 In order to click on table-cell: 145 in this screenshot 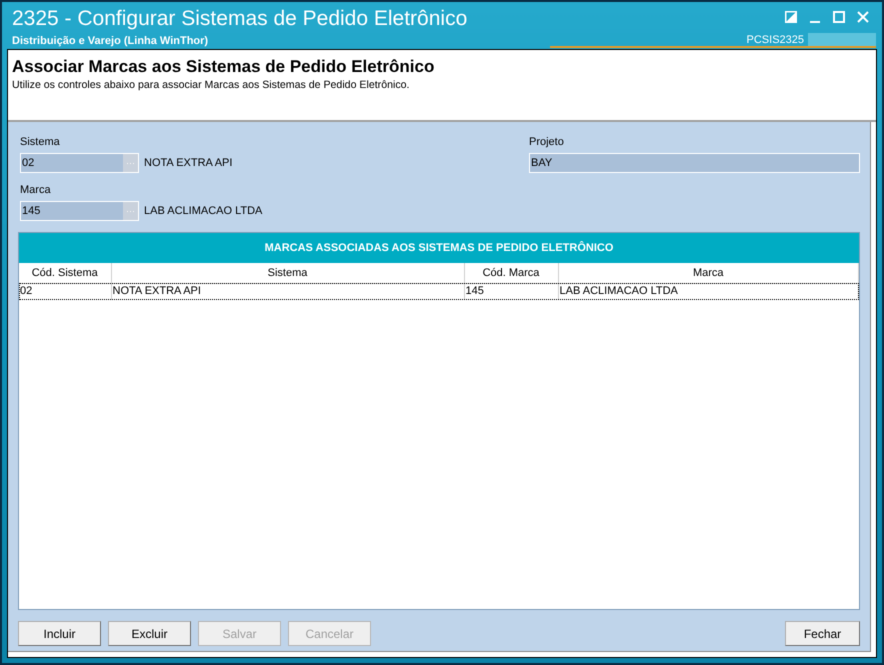, I will do `click(511, 291)`.